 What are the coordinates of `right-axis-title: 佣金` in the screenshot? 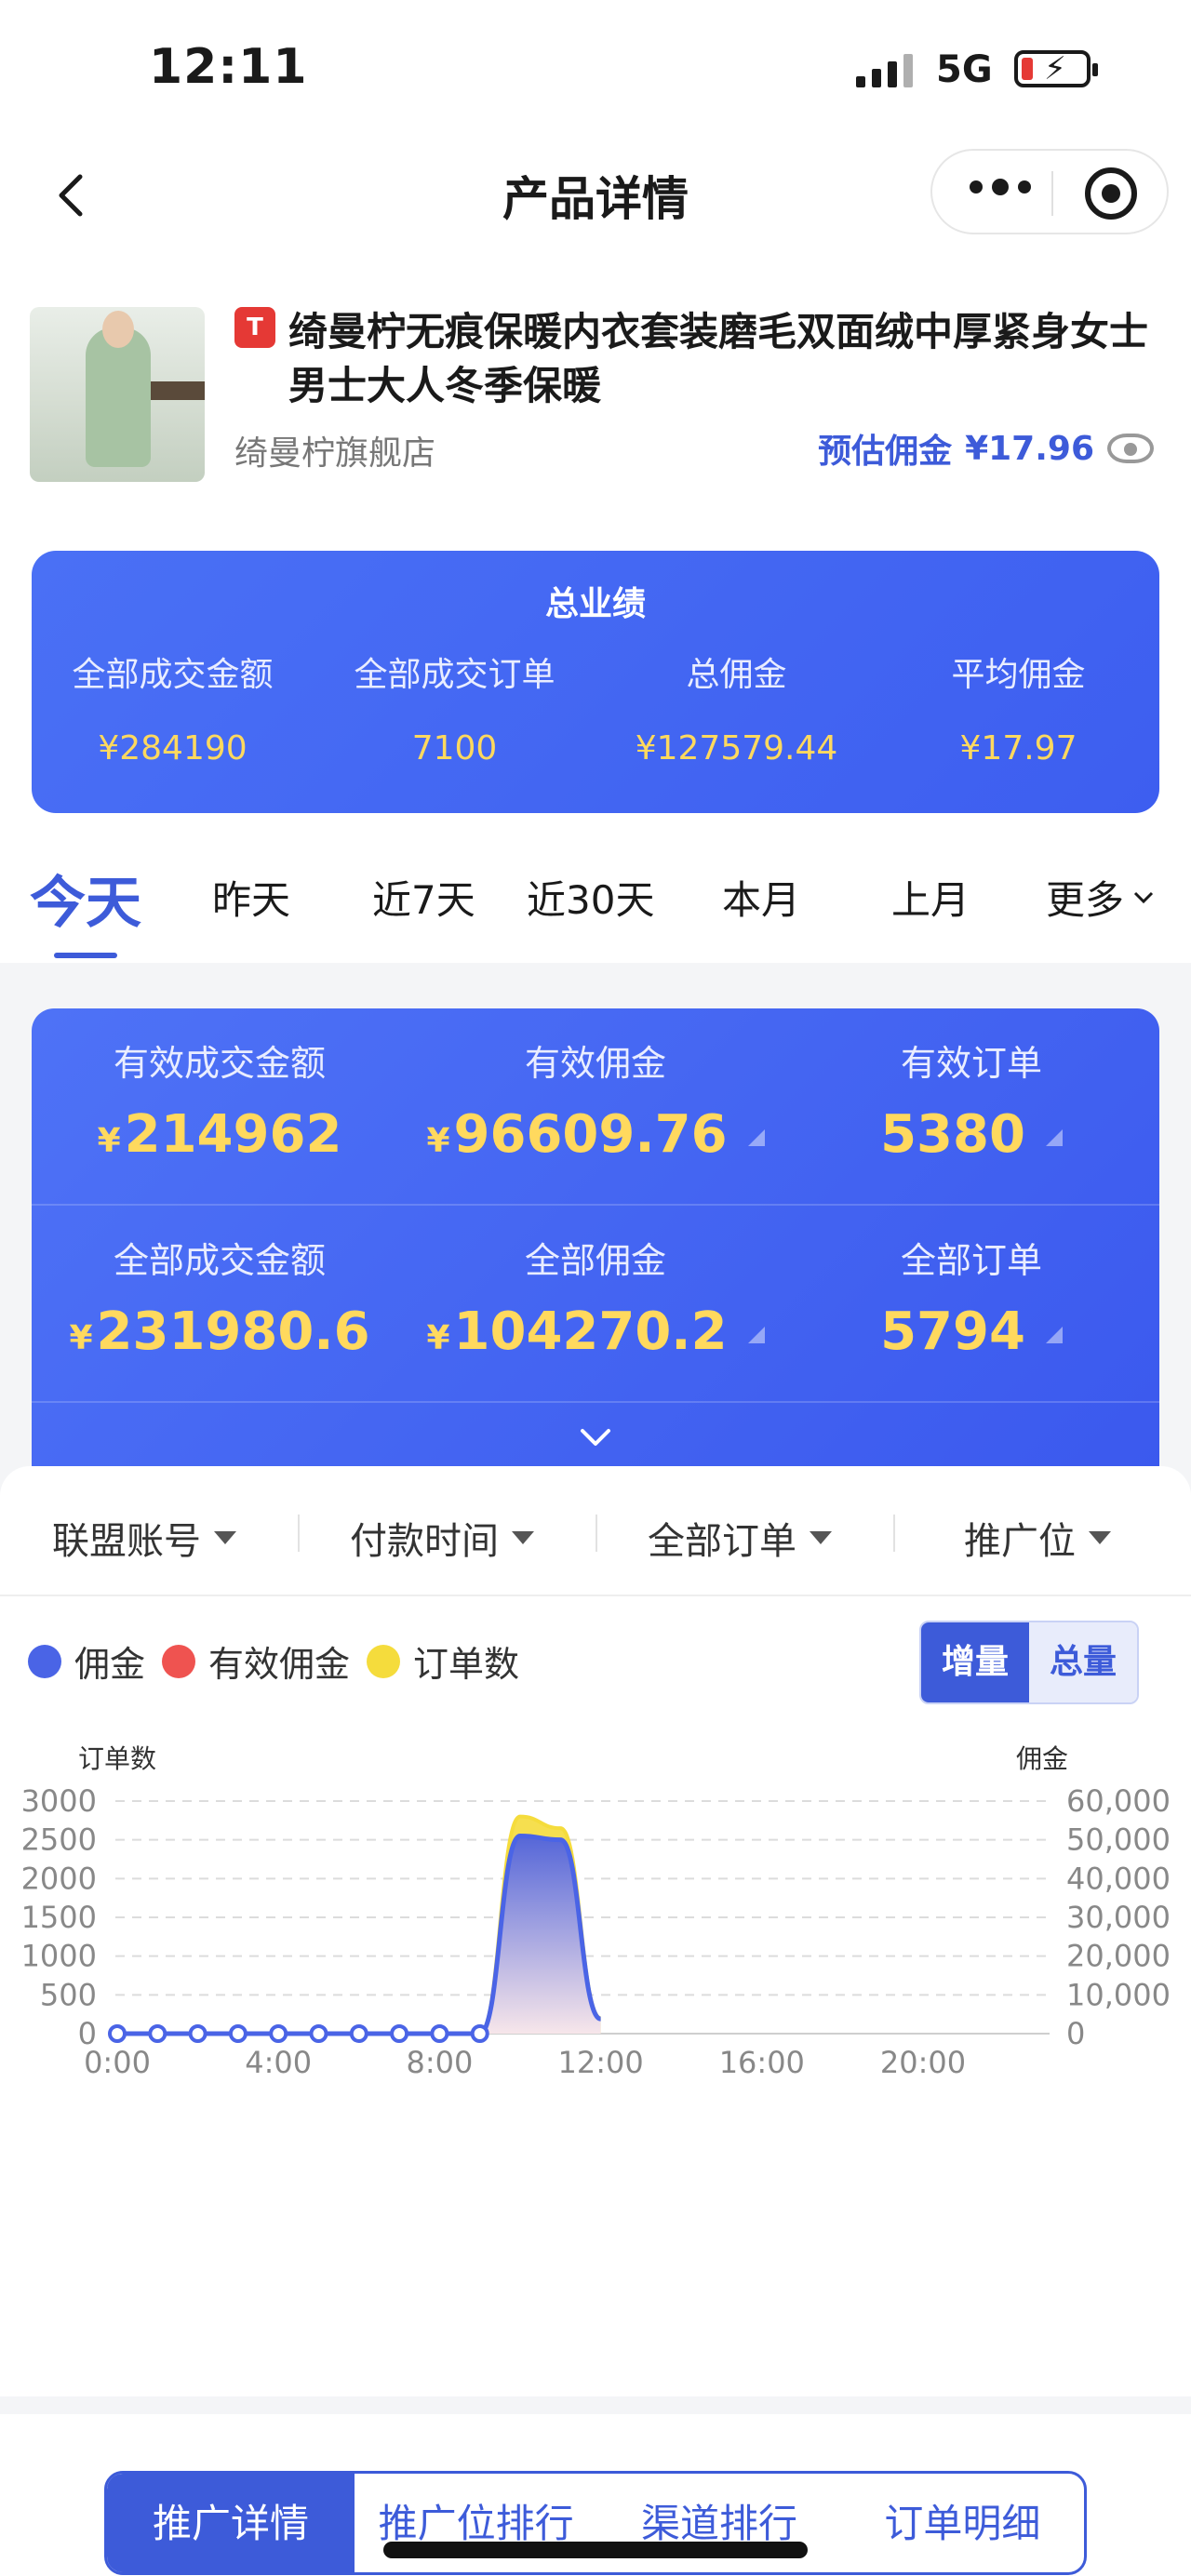 It's located at (1042, 1758).